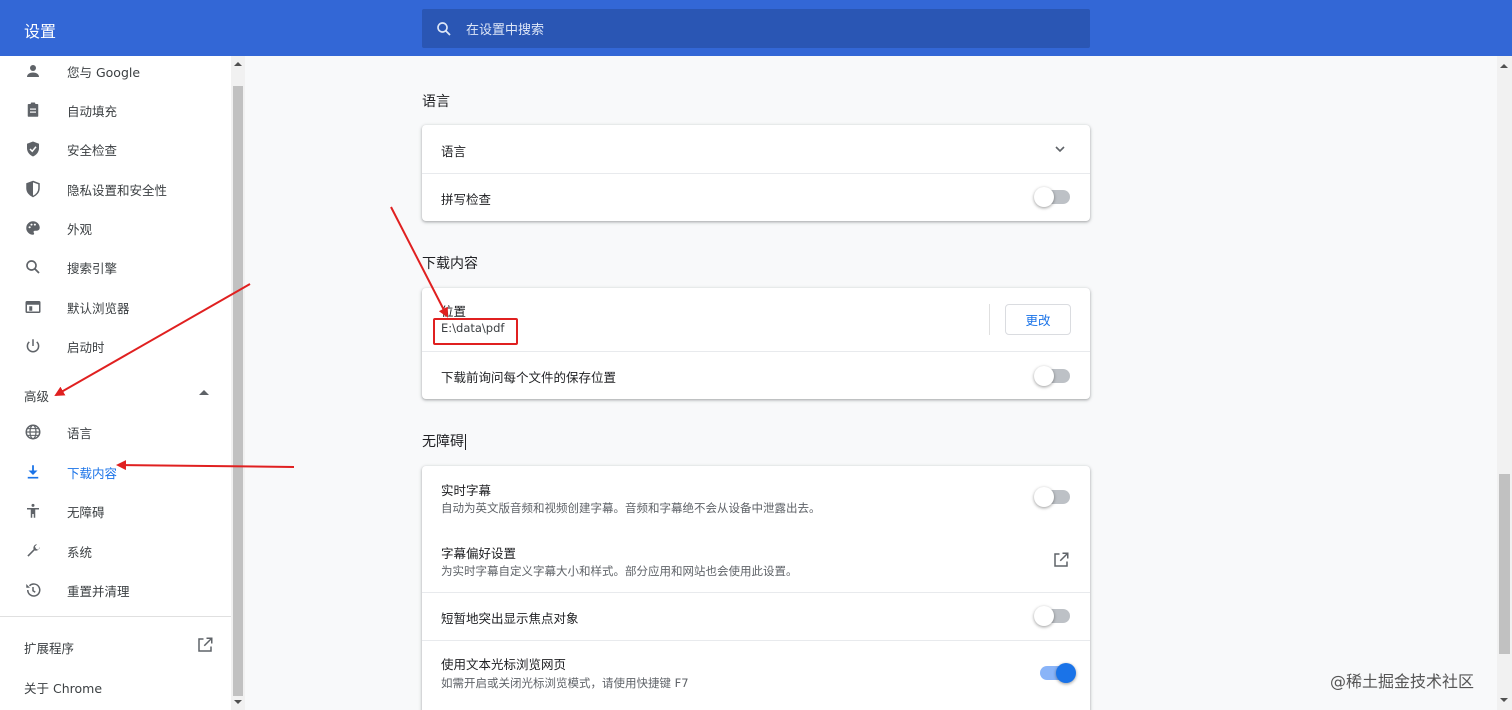 The width and height of the screenshot is (1512, 710). What do you see at coordinates (33, 149) in the screenshot?
I see `shield-check-icon` at bounding box center [33, 149].